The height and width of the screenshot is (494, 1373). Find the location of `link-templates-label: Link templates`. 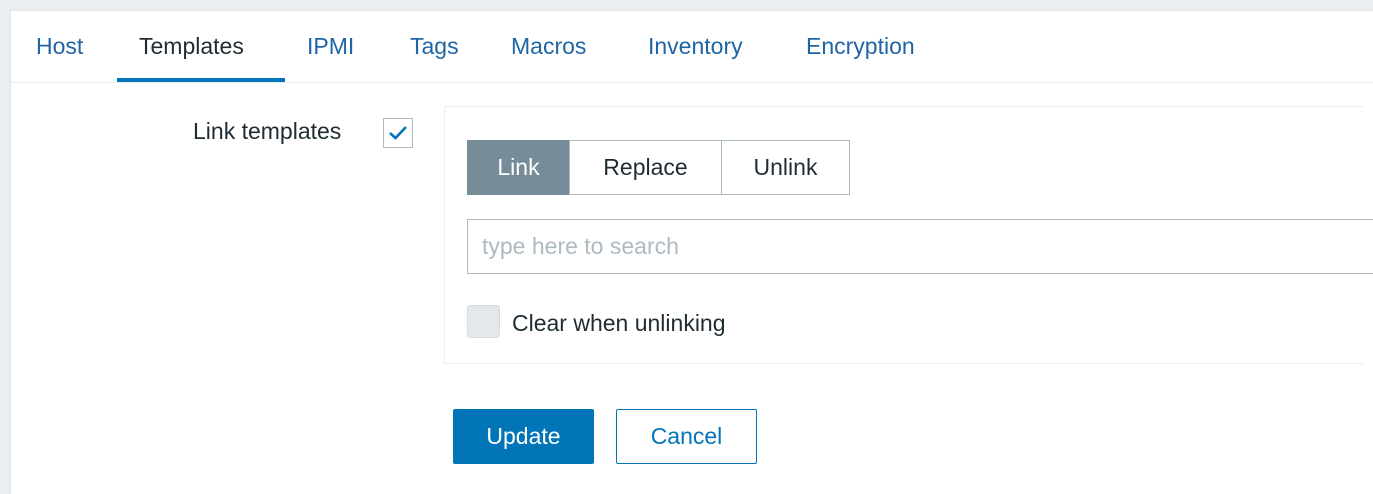

link-templates-label: Link templates is located at coordinates (267, 131).